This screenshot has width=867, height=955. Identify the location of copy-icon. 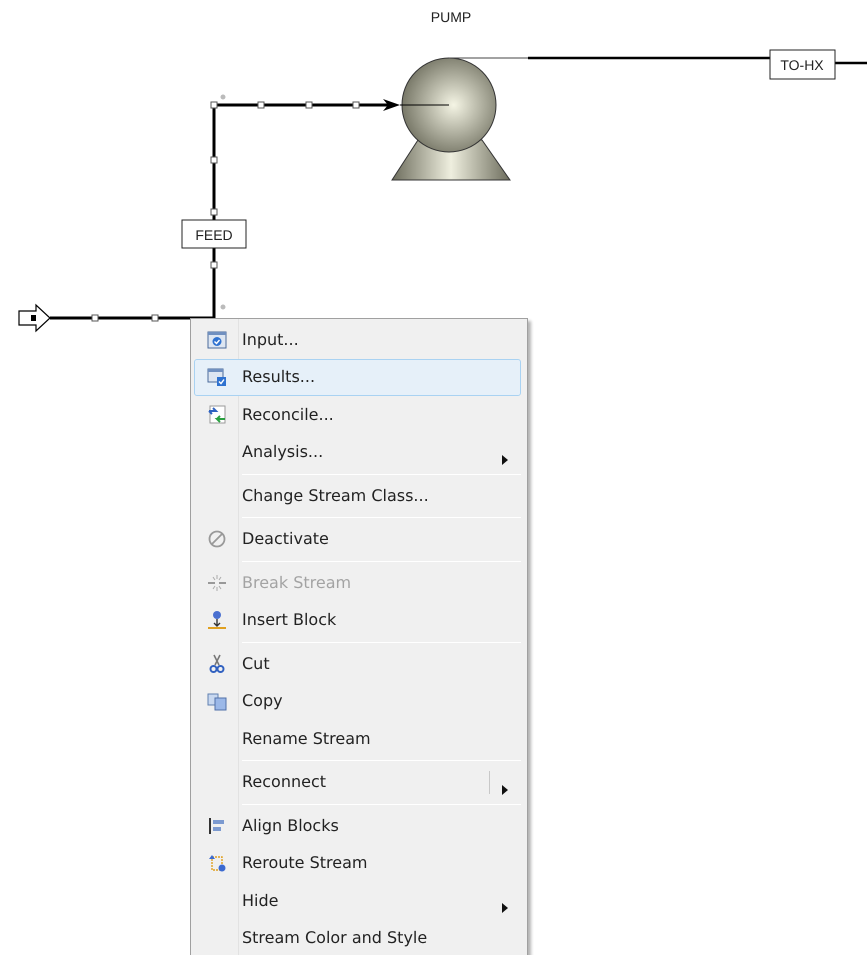
(217, 701).